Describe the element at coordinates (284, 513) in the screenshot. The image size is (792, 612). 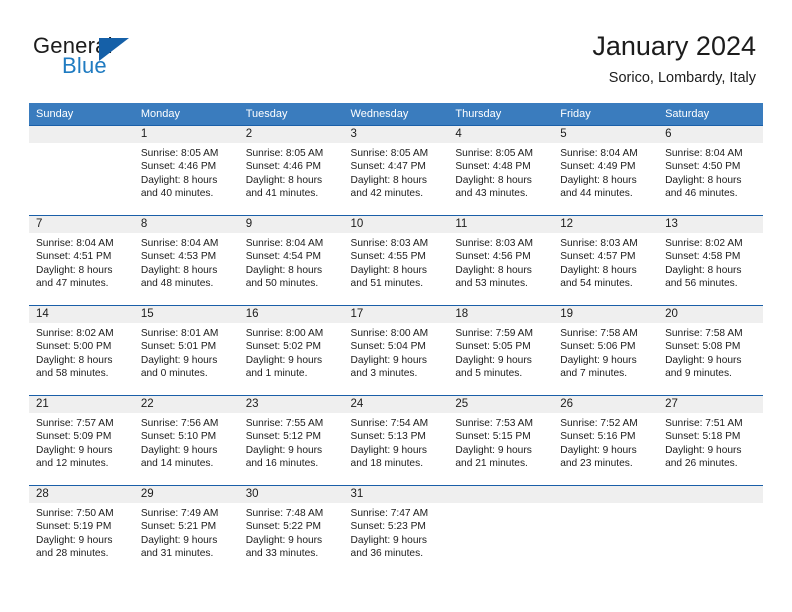
I see `sunrise-text: Sunrise: 7:48 AM` at that location.